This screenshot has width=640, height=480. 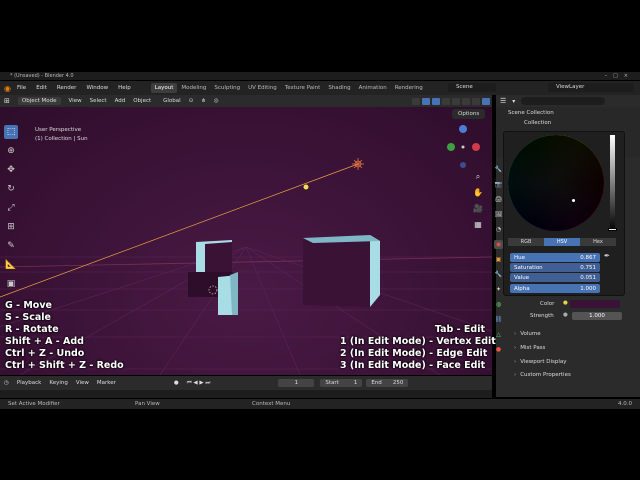 What do you see at coordinates (303, 88) in the screenshot?
I see `tab-texture-paint: Texture Paint` at bounding box center [303, 88].